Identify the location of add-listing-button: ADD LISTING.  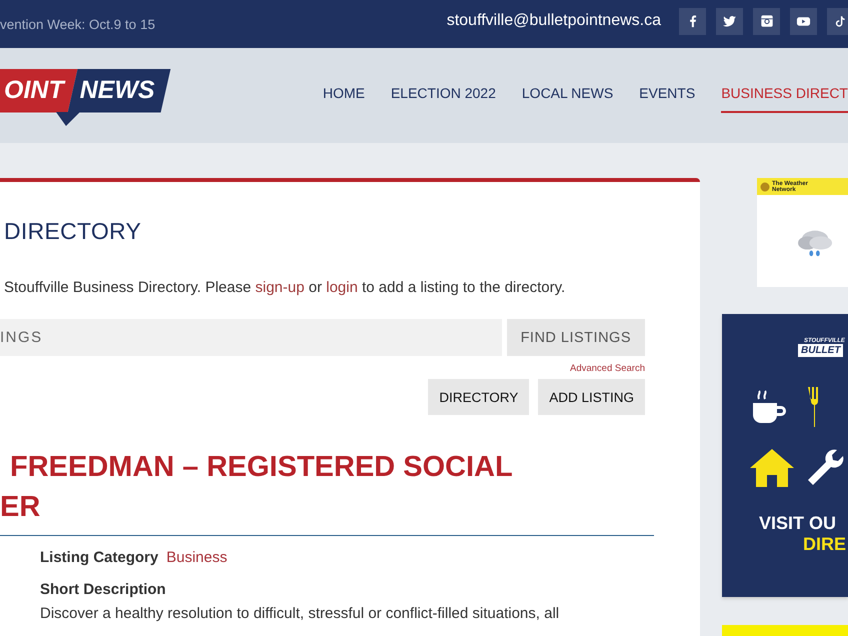
(591, 397).